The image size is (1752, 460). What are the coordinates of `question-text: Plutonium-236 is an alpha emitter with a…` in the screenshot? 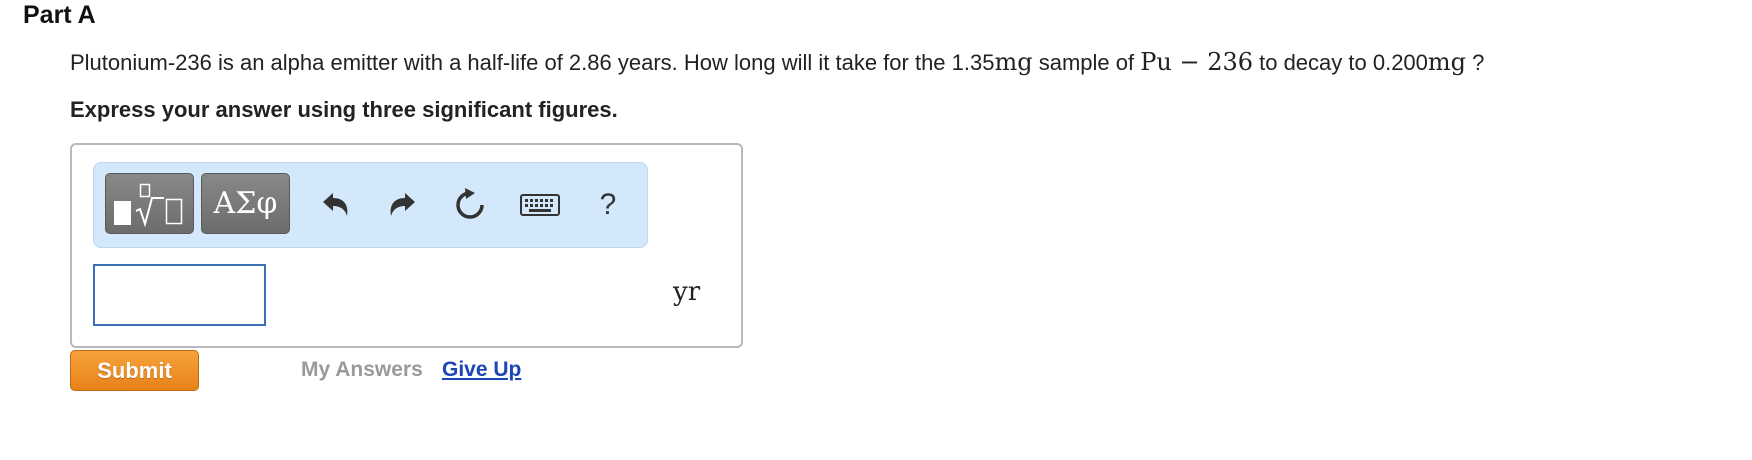 It's located at (777, 62).